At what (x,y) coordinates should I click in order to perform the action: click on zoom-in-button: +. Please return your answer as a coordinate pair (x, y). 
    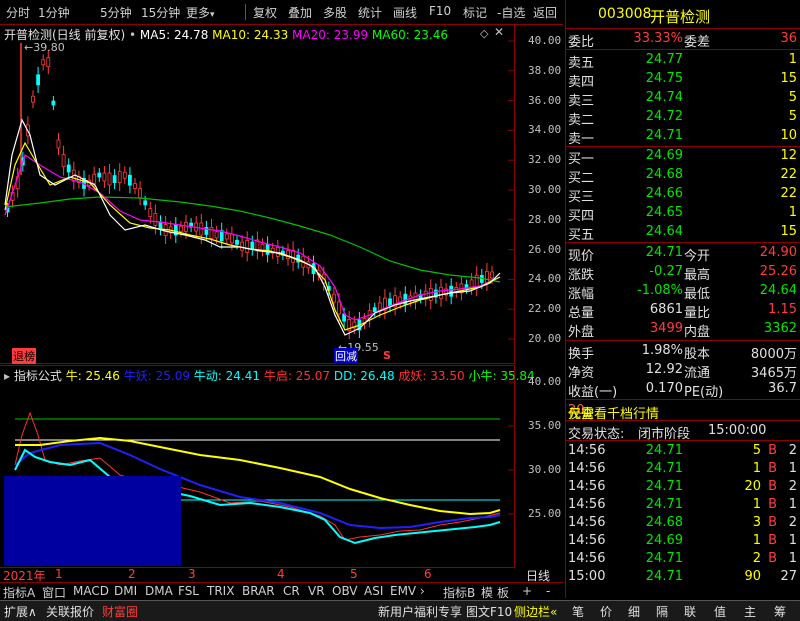
    Looking at the image, I should click on (527, 591).